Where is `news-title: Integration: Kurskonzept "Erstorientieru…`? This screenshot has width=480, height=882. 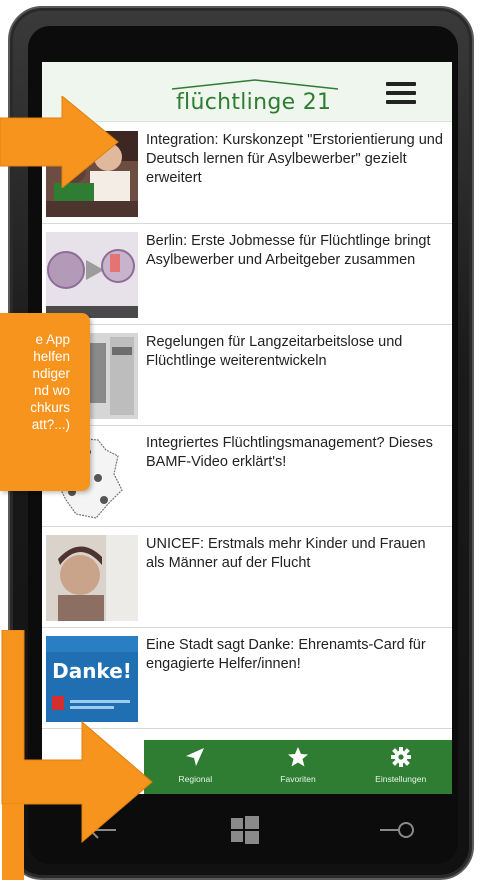
news-title: Integration: Kurskonzept "Erstorientieru… is located at coordinates (294, 159).